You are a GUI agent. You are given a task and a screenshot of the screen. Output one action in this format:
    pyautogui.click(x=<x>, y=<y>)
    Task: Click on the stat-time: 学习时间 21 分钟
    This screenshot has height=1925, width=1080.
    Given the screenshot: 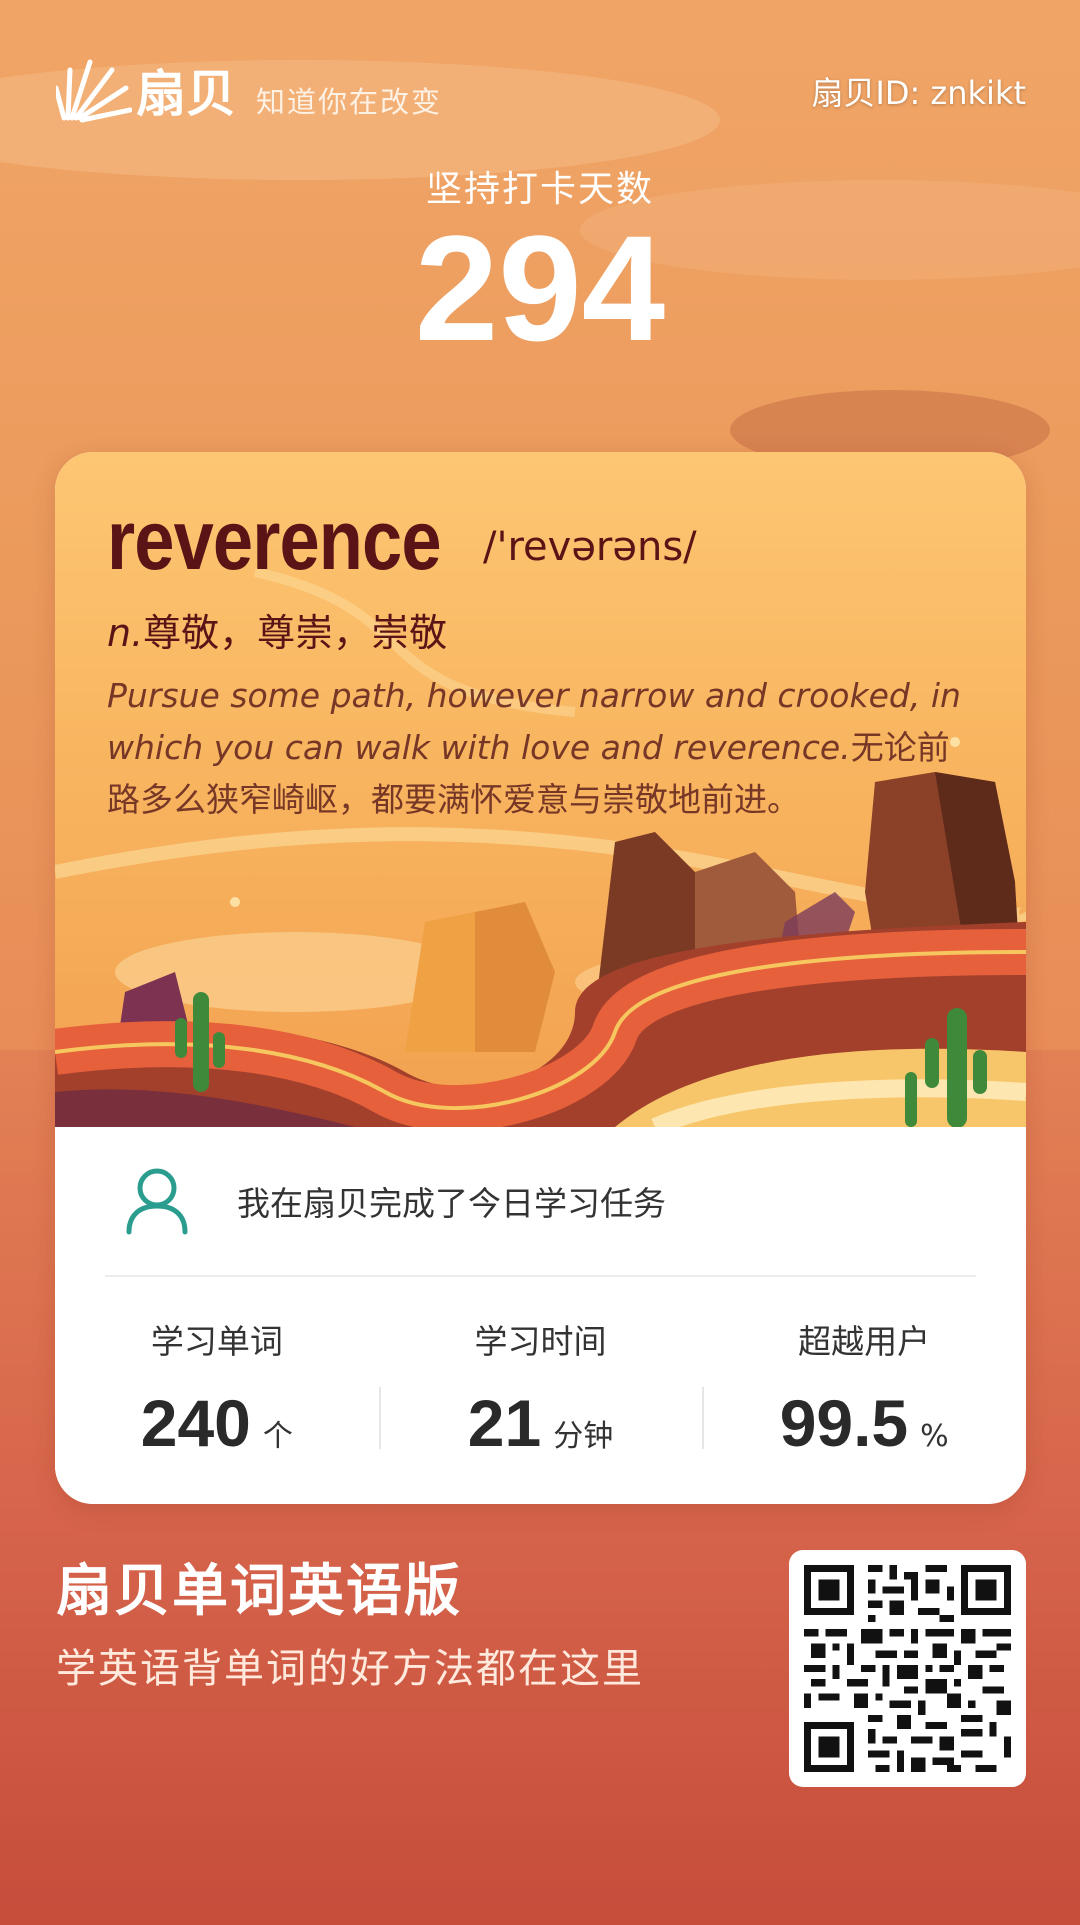 What is the action you would take?
    pyautogui.click(x=540, y=1390)
    